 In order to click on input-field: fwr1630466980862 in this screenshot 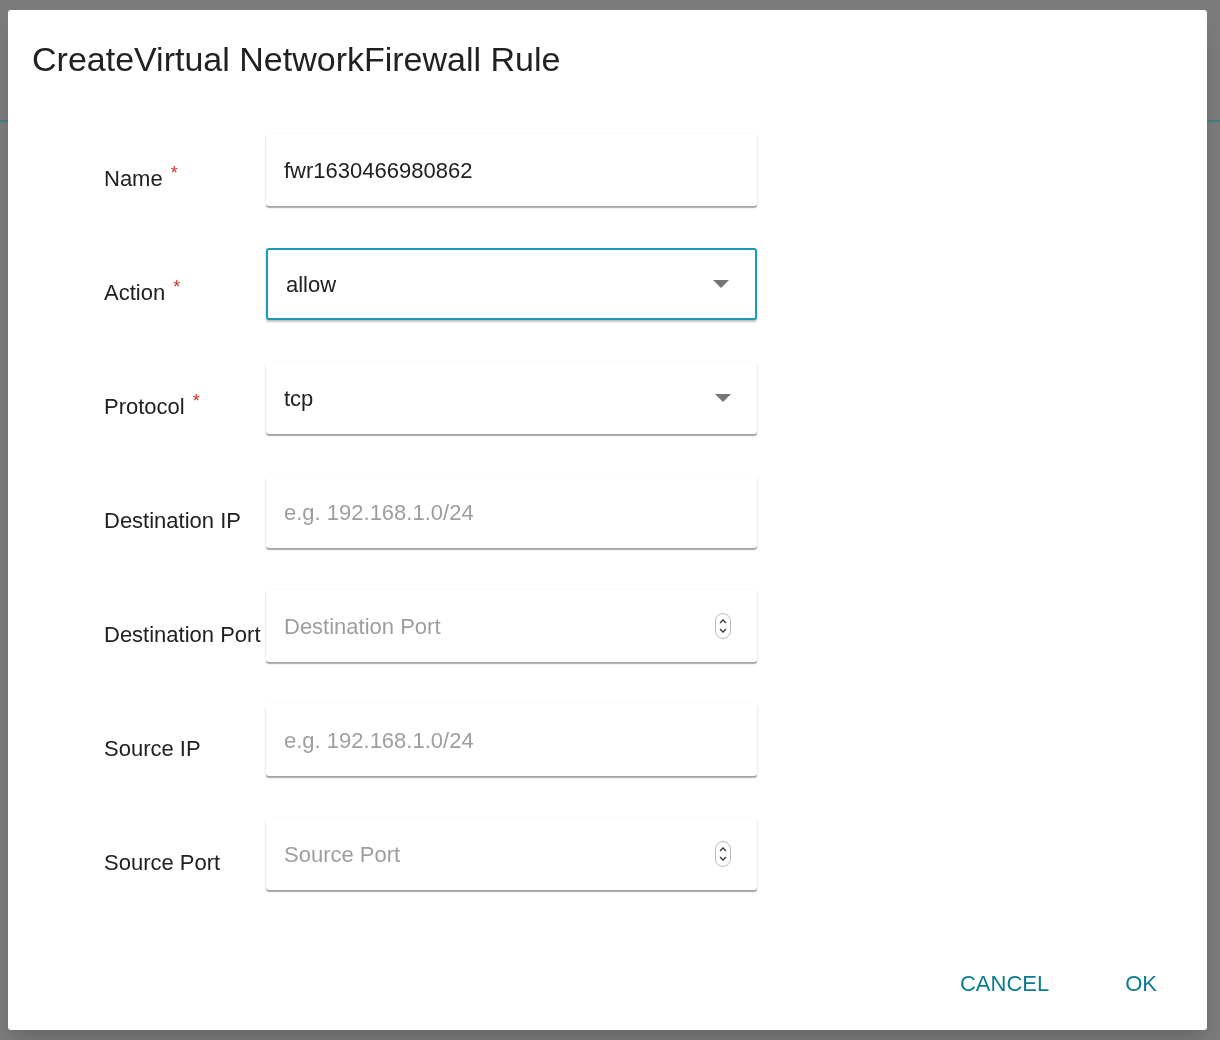, I will do `click(511, 170)`.